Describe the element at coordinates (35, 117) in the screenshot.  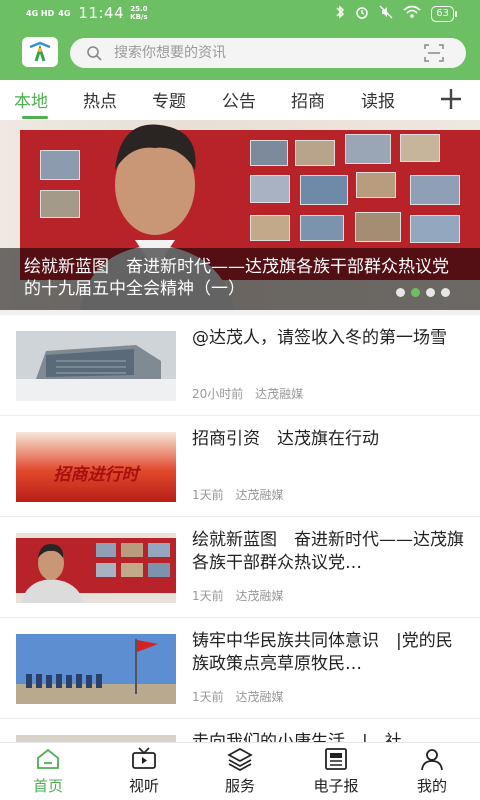
I see `active-tab-indicator` at that location.